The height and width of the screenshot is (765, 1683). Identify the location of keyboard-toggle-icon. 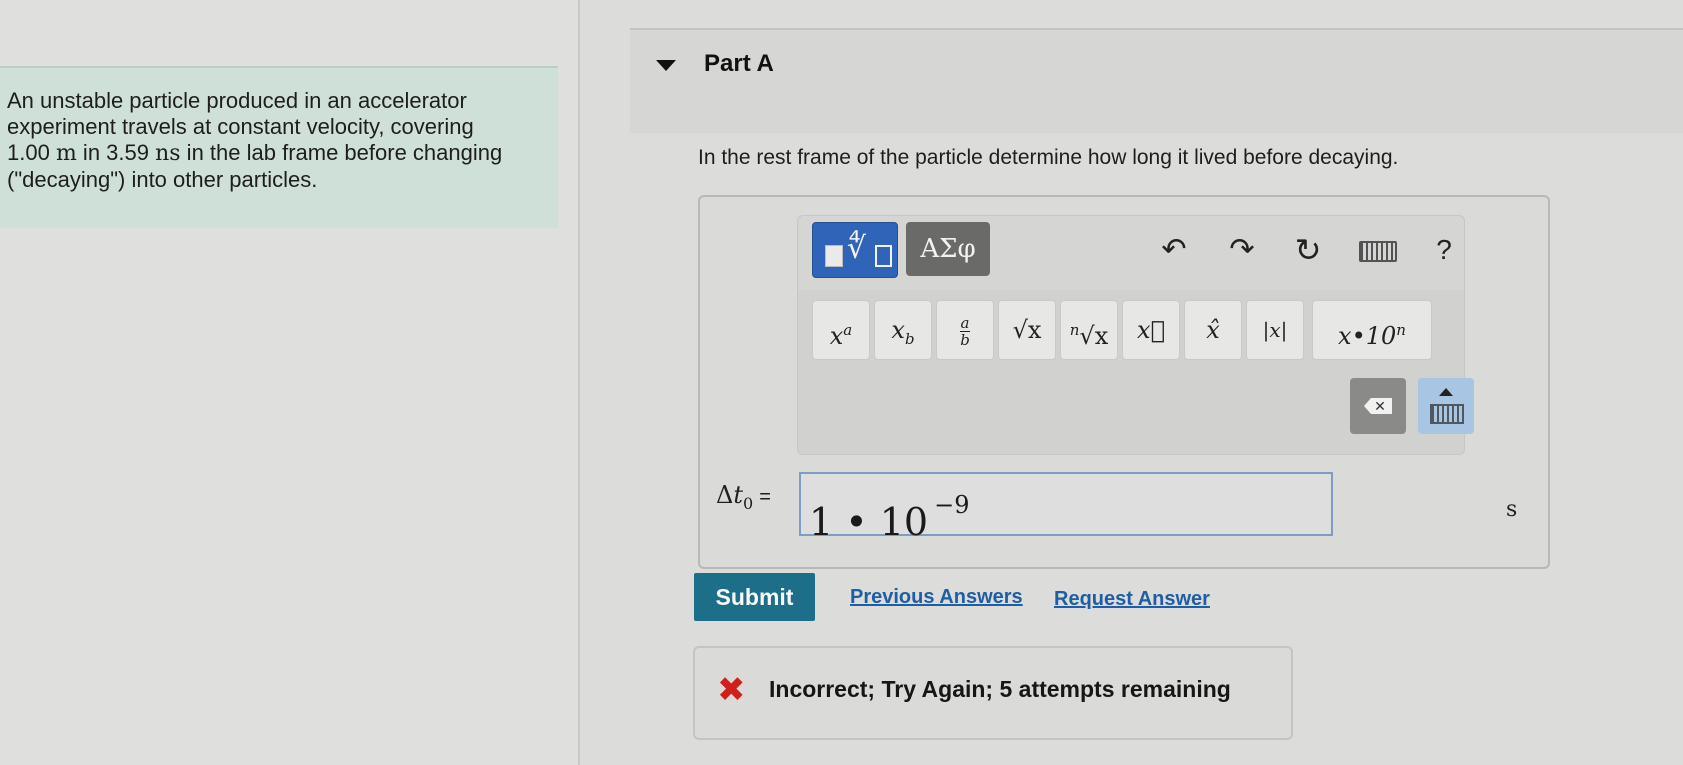
(1447, 414).